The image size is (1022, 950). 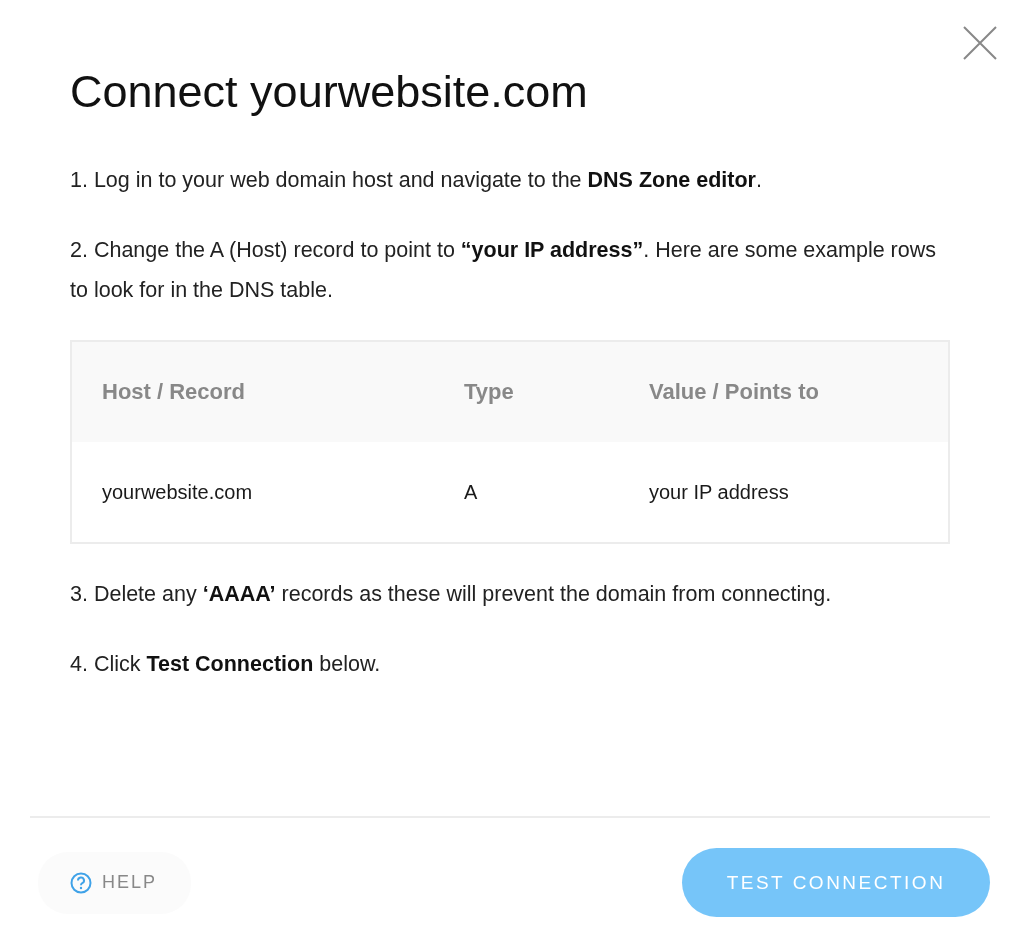 I want to click on instruction-step: 4. Click Test Connection below., so click(x=510, y=664).